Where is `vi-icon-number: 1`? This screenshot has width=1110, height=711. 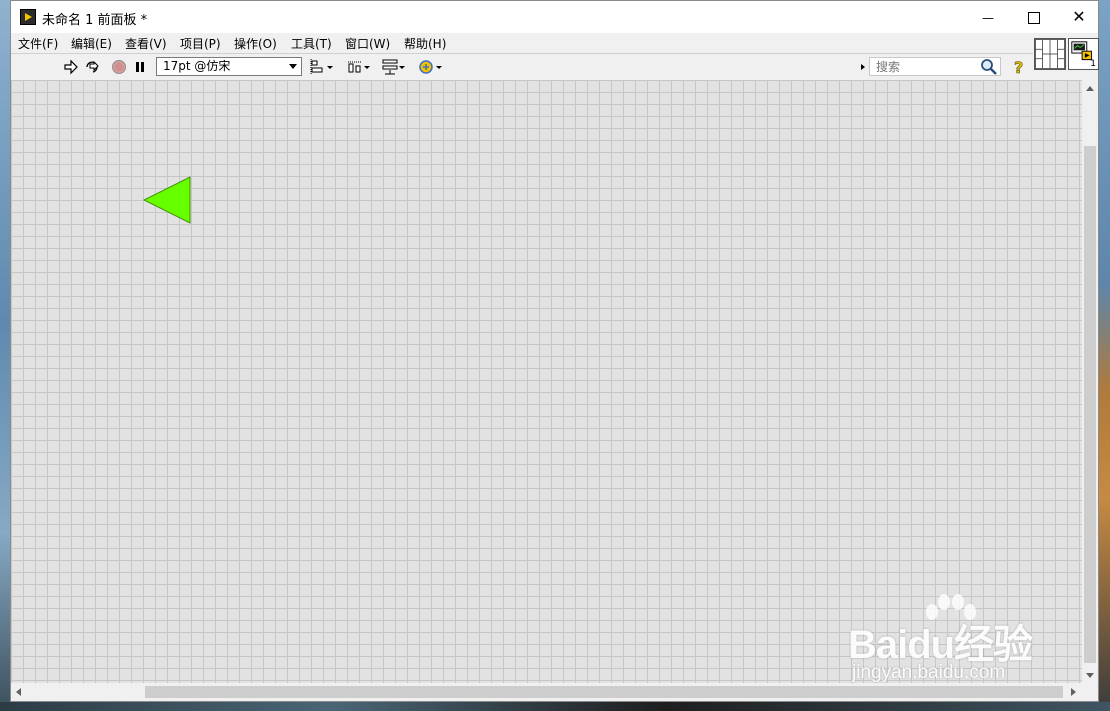 vi-icon-number: 1 is located at coordinates (1093, 64).